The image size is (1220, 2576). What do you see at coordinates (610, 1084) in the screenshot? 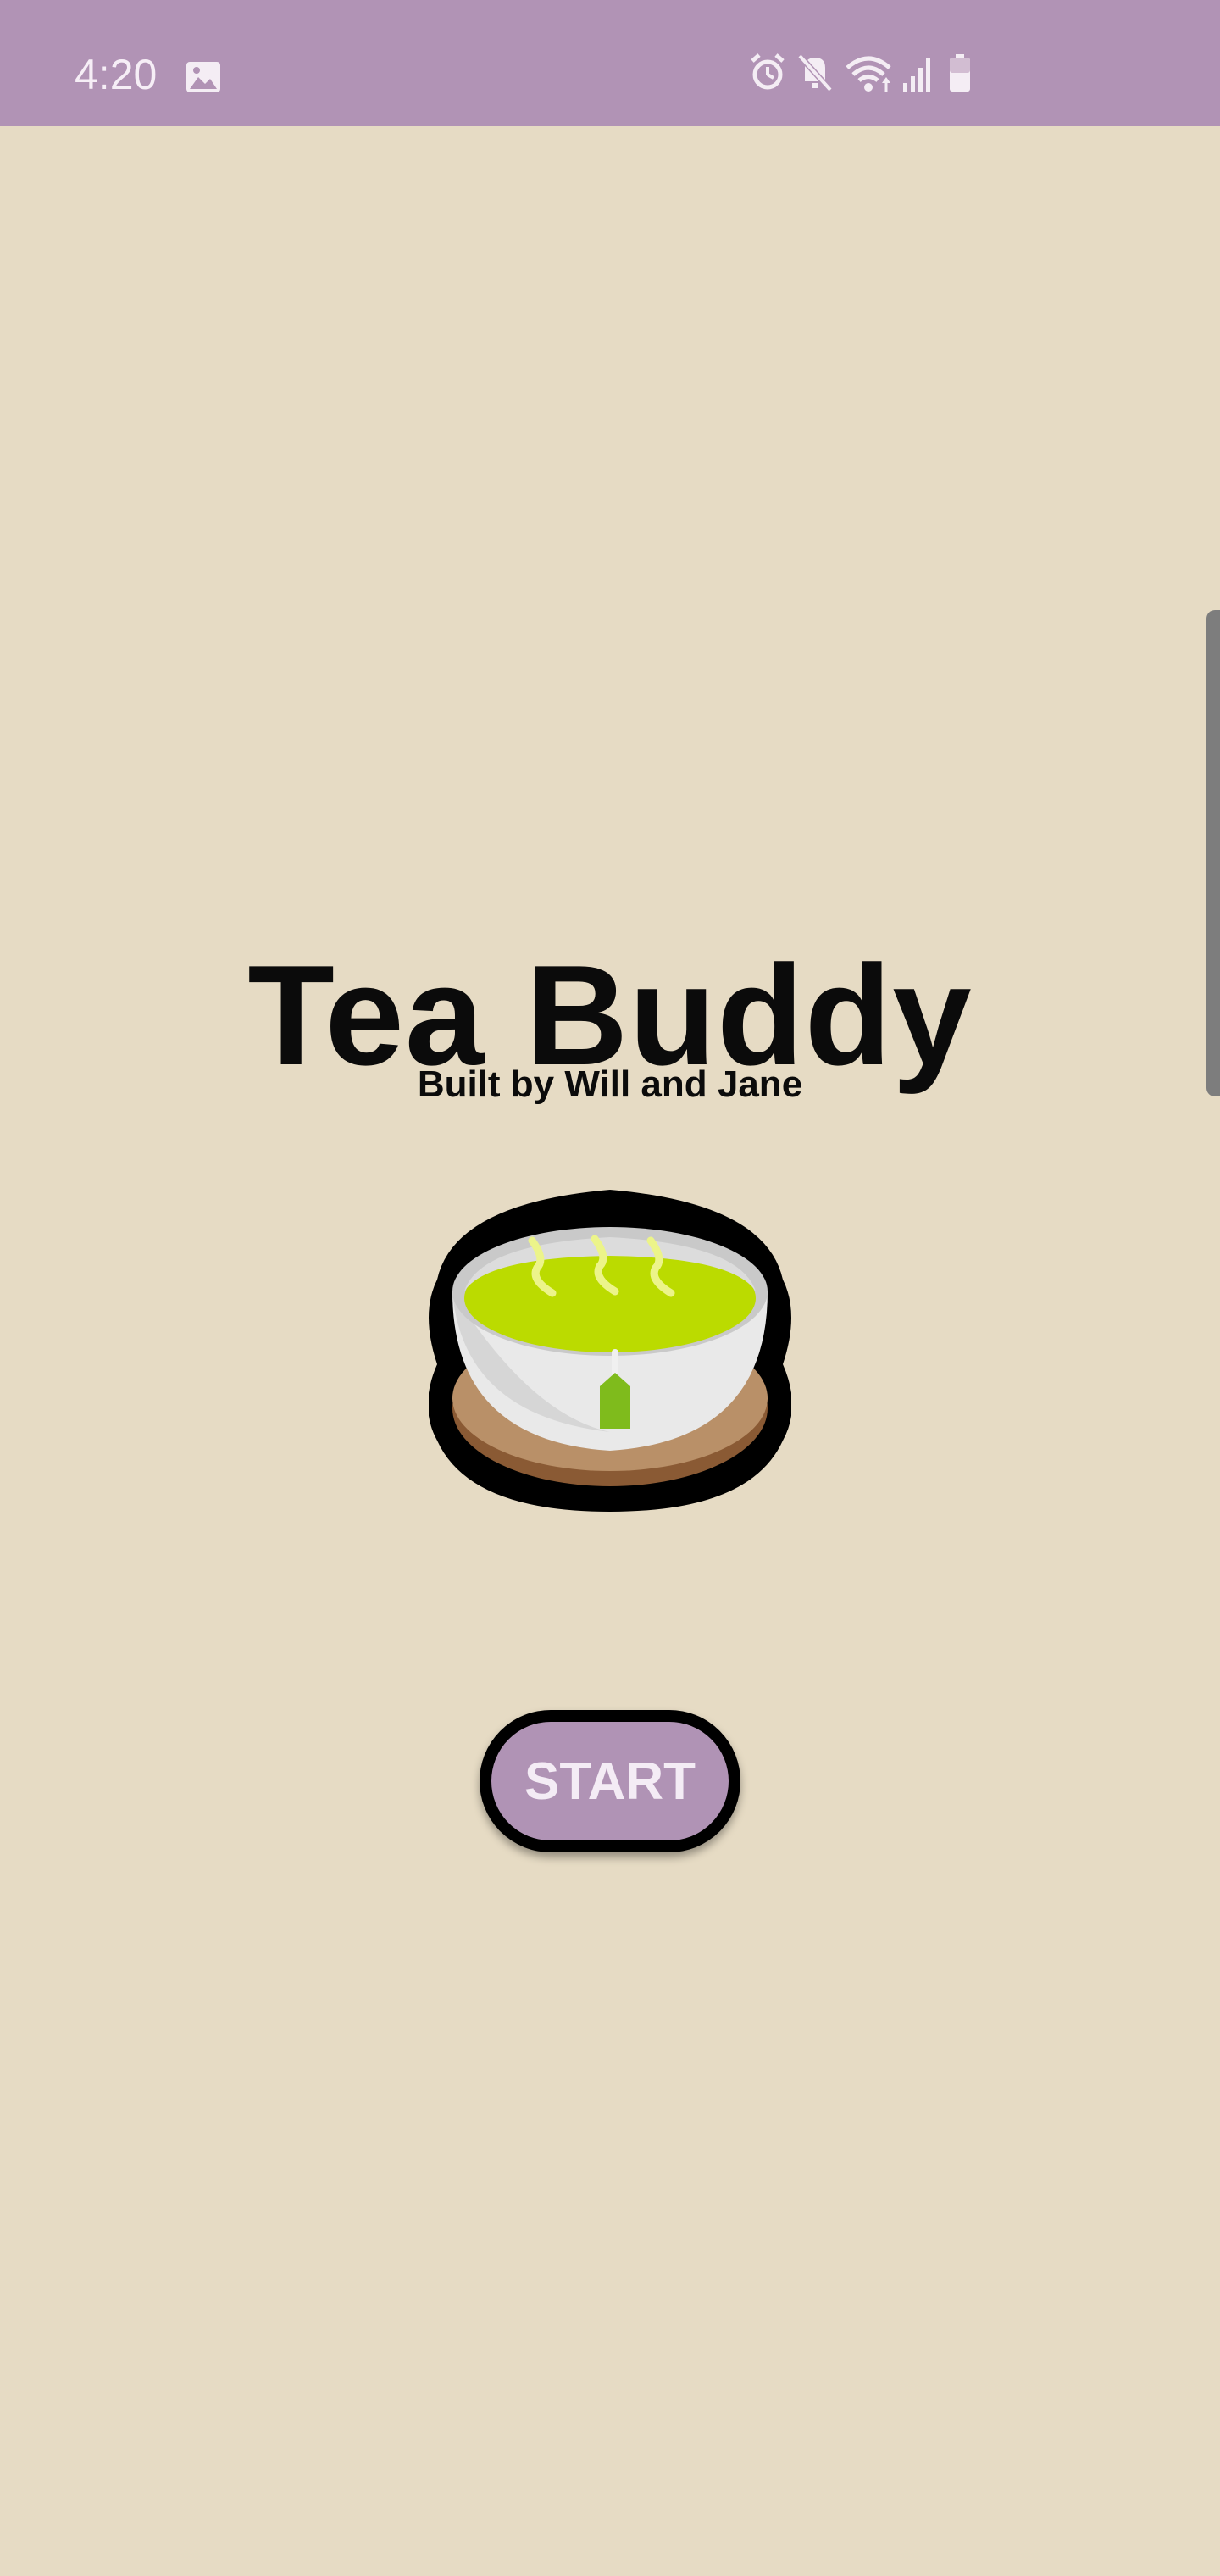
I see `app-subtitle: Built by Will and Jane` at bounding box center [610, 1084].